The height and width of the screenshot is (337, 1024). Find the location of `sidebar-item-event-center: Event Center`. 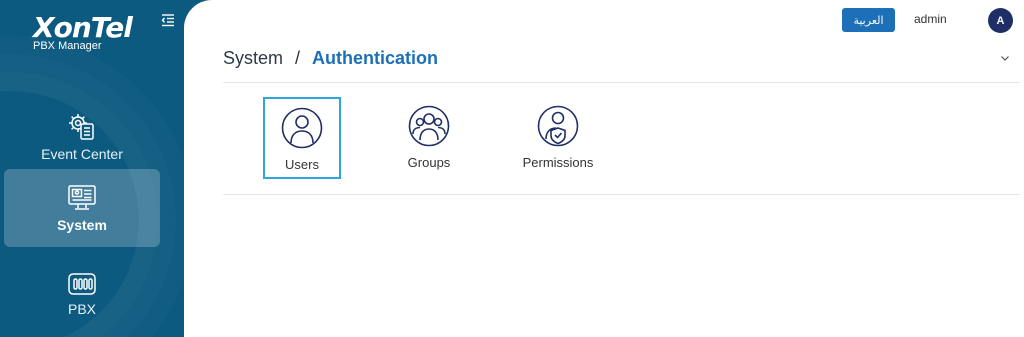

sidebar-item-event-center: Event Center is located at coordinates (82, 137).